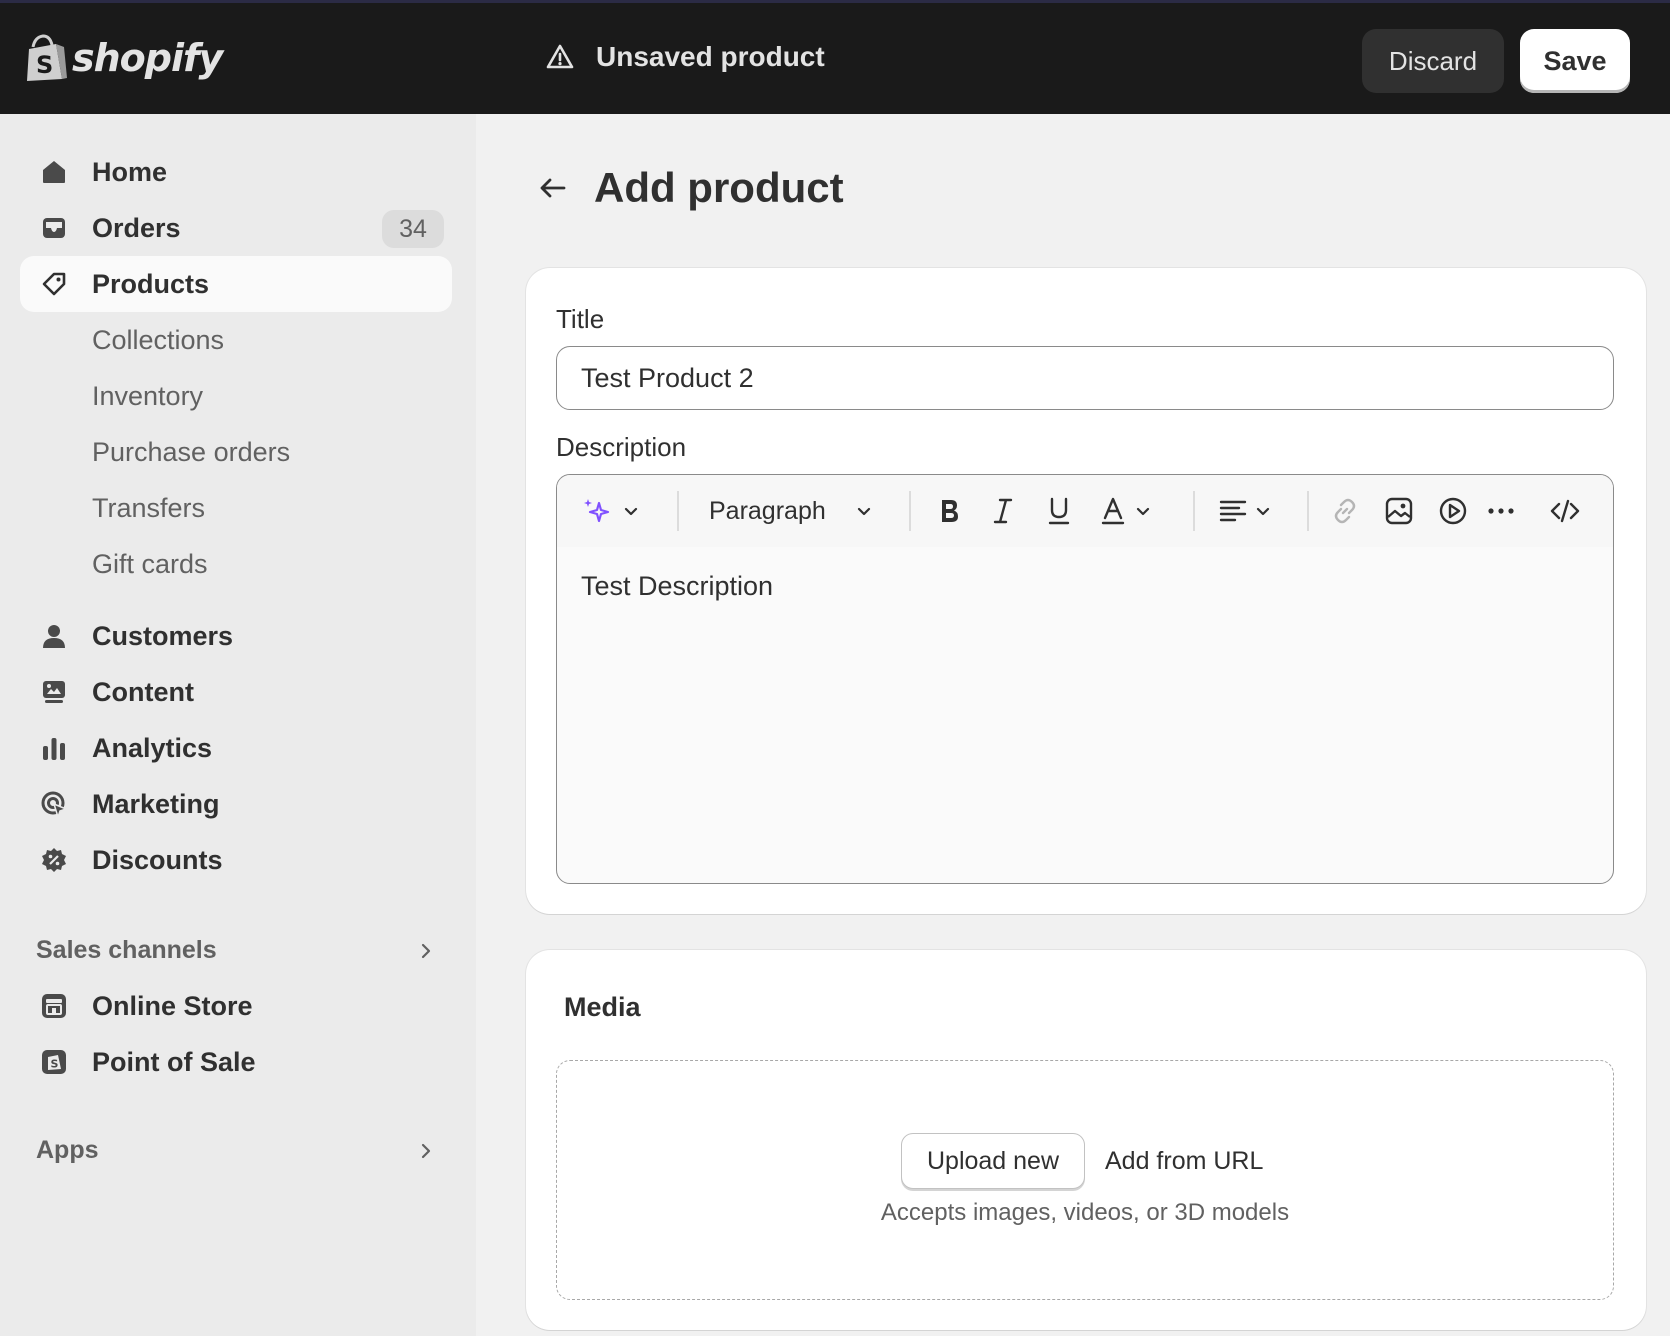 The image size is (1670, 1336). I want to click on italic-icon, so click(1003, 511).